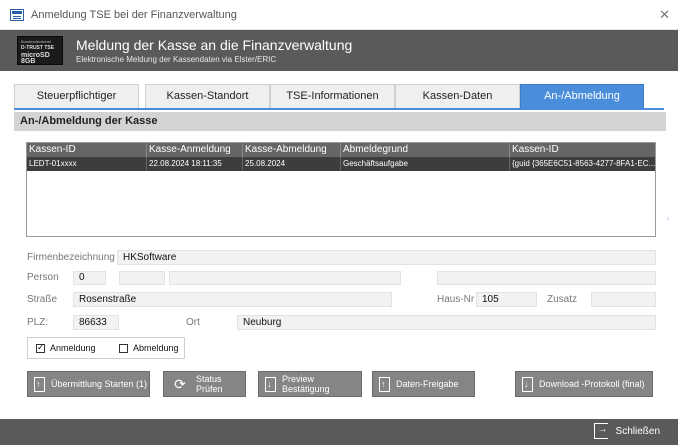  What do you see at coordinates (76, 96) in the screenshot?
I see `tab-steuerpflichtiger: Steuerpflichtiger` at bounding box center [76, 96].